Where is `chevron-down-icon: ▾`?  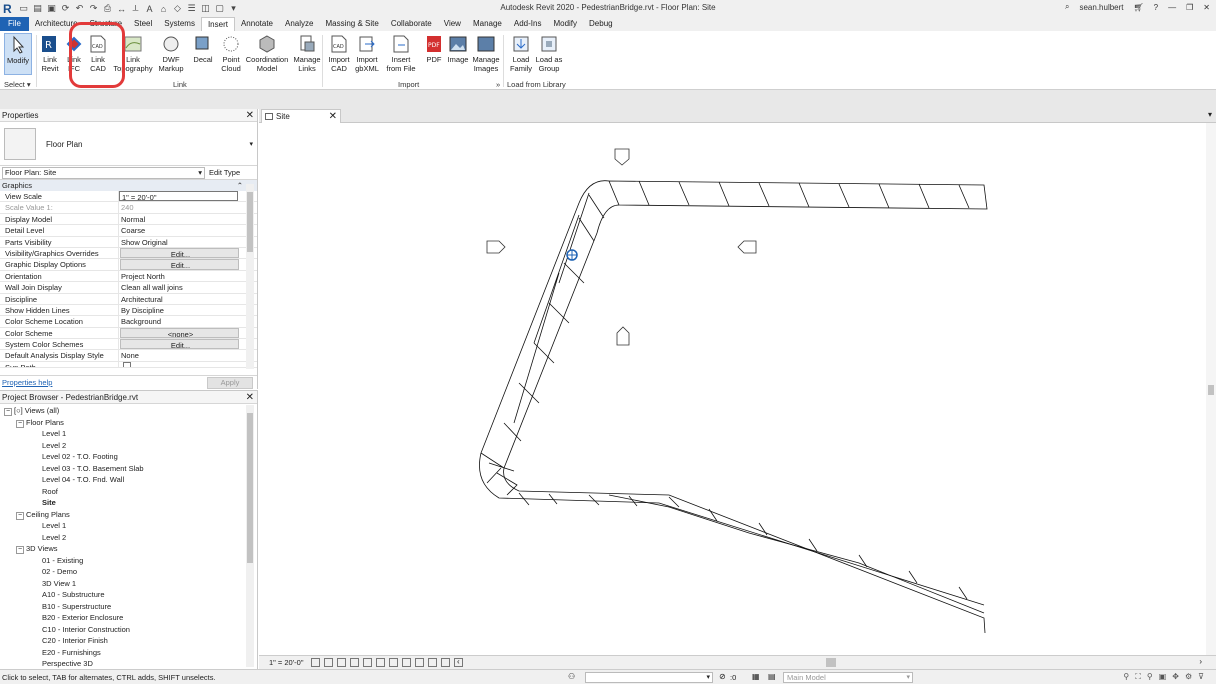
chevron-down-icon: ▾ is located at coordinates (251, 144).